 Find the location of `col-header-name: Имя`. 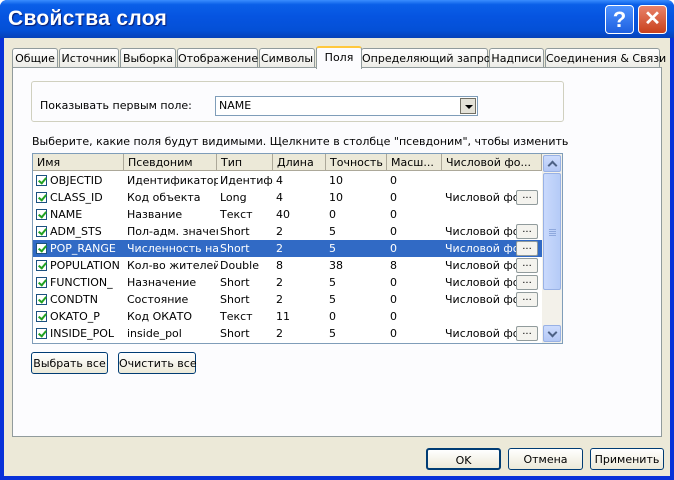

col-header-name: Имя is located at coordinates (78, 162).